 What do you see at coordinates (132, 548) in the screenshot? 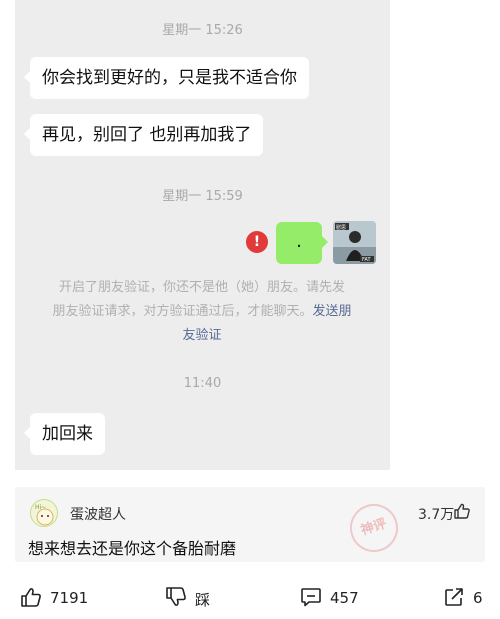
I see `comment-text: 想来想去还是你这个备胎耐磨` at bounding box center [132, 548].